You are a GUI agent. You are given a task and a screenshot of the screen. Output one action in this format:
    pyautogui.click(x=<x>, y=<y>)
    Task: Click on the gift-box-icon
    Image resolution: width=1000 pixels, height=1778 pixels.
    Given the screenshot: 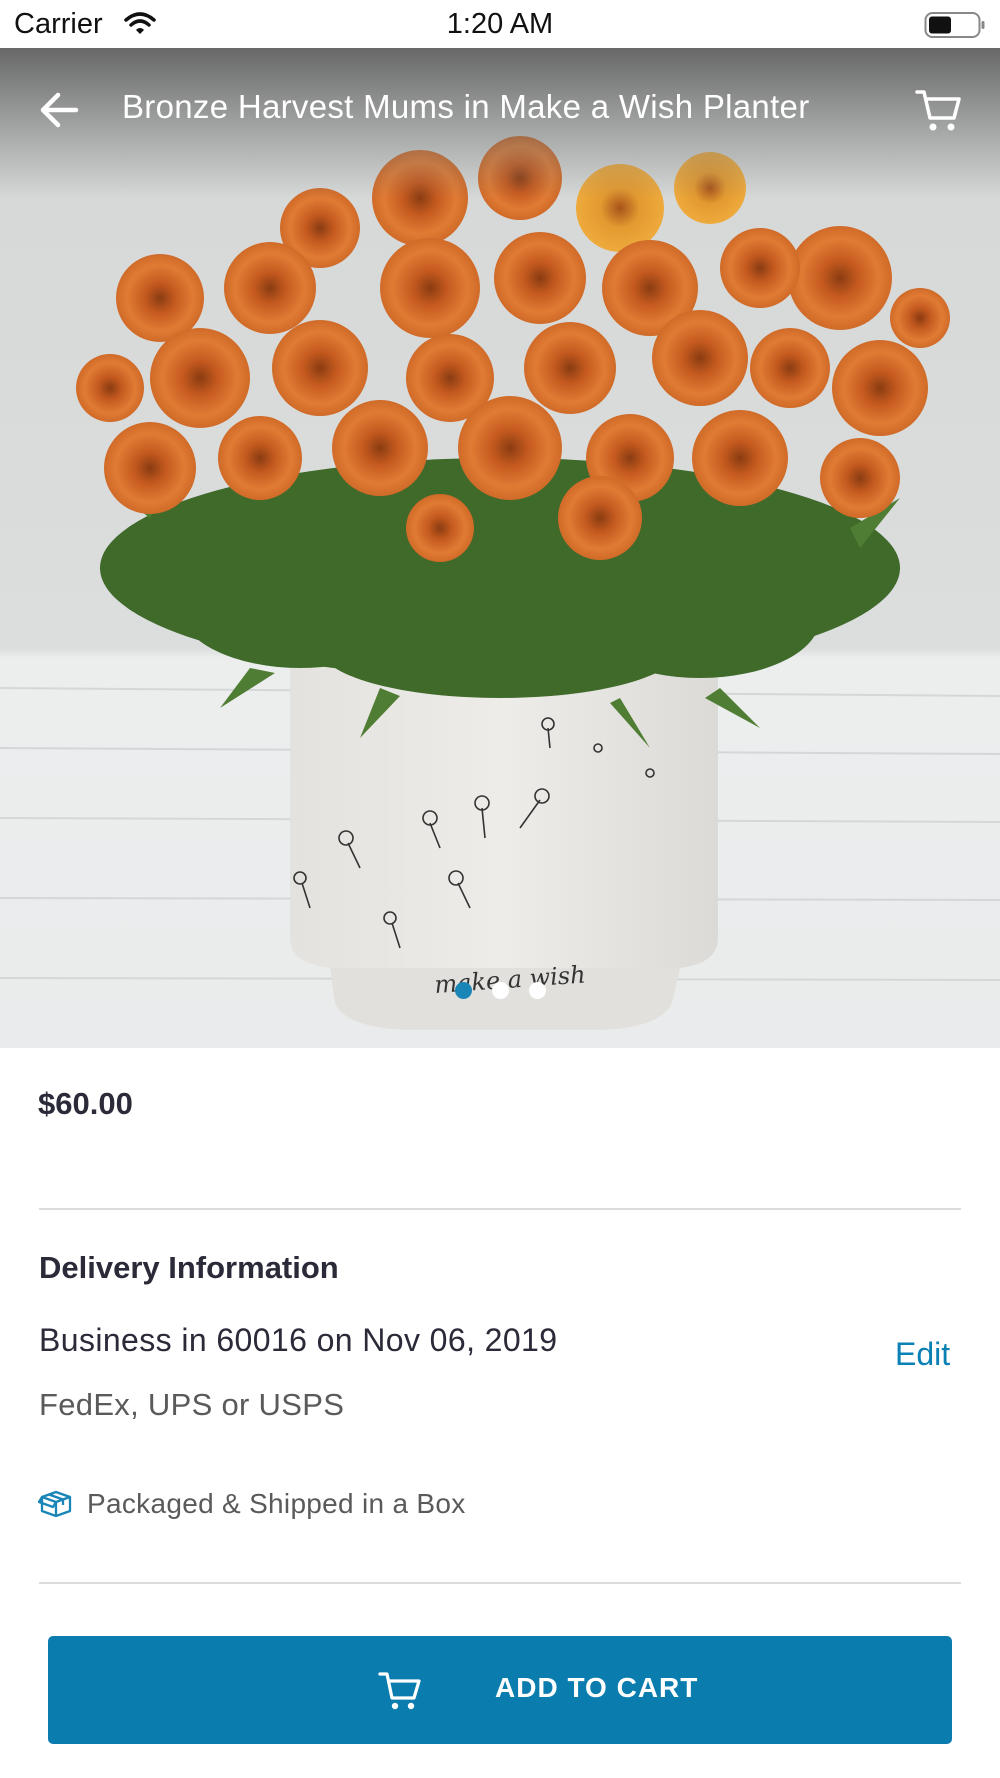 What is the action you would take?
    pyautogui.click(x=55, y=1505)
    